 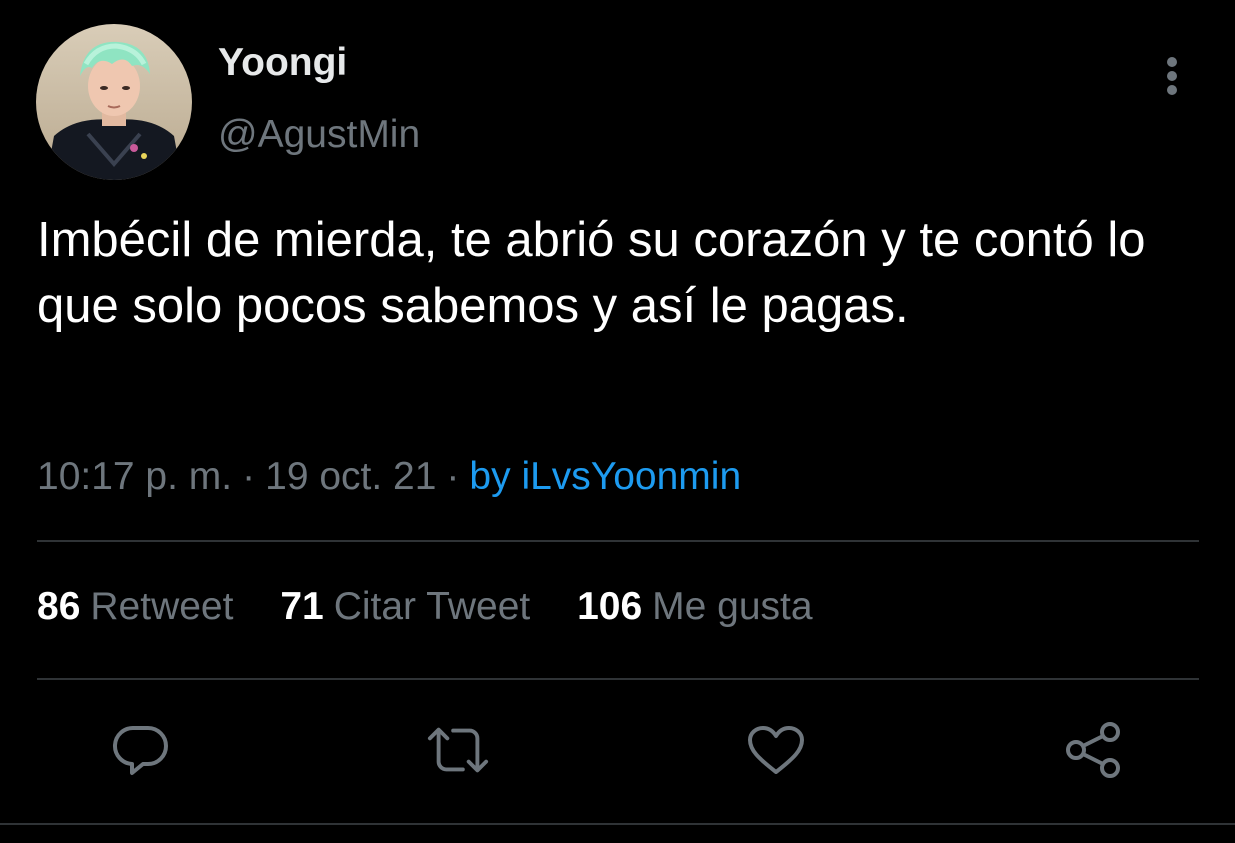 I want to click on reply-icon, so click(x=140, y=750).